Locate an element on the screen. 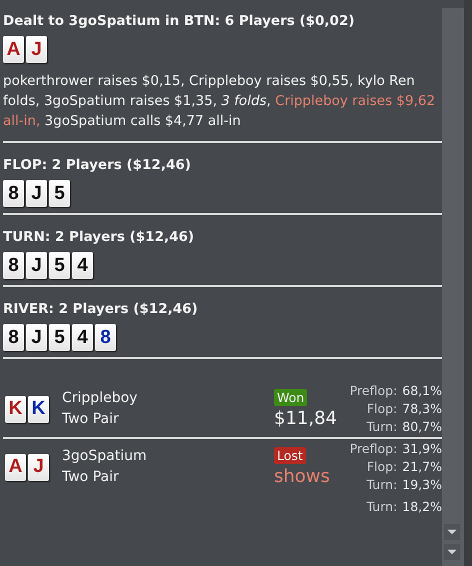 The image size is (472, 566). stat-value: 19,3% is located at coordinates (422, 485).